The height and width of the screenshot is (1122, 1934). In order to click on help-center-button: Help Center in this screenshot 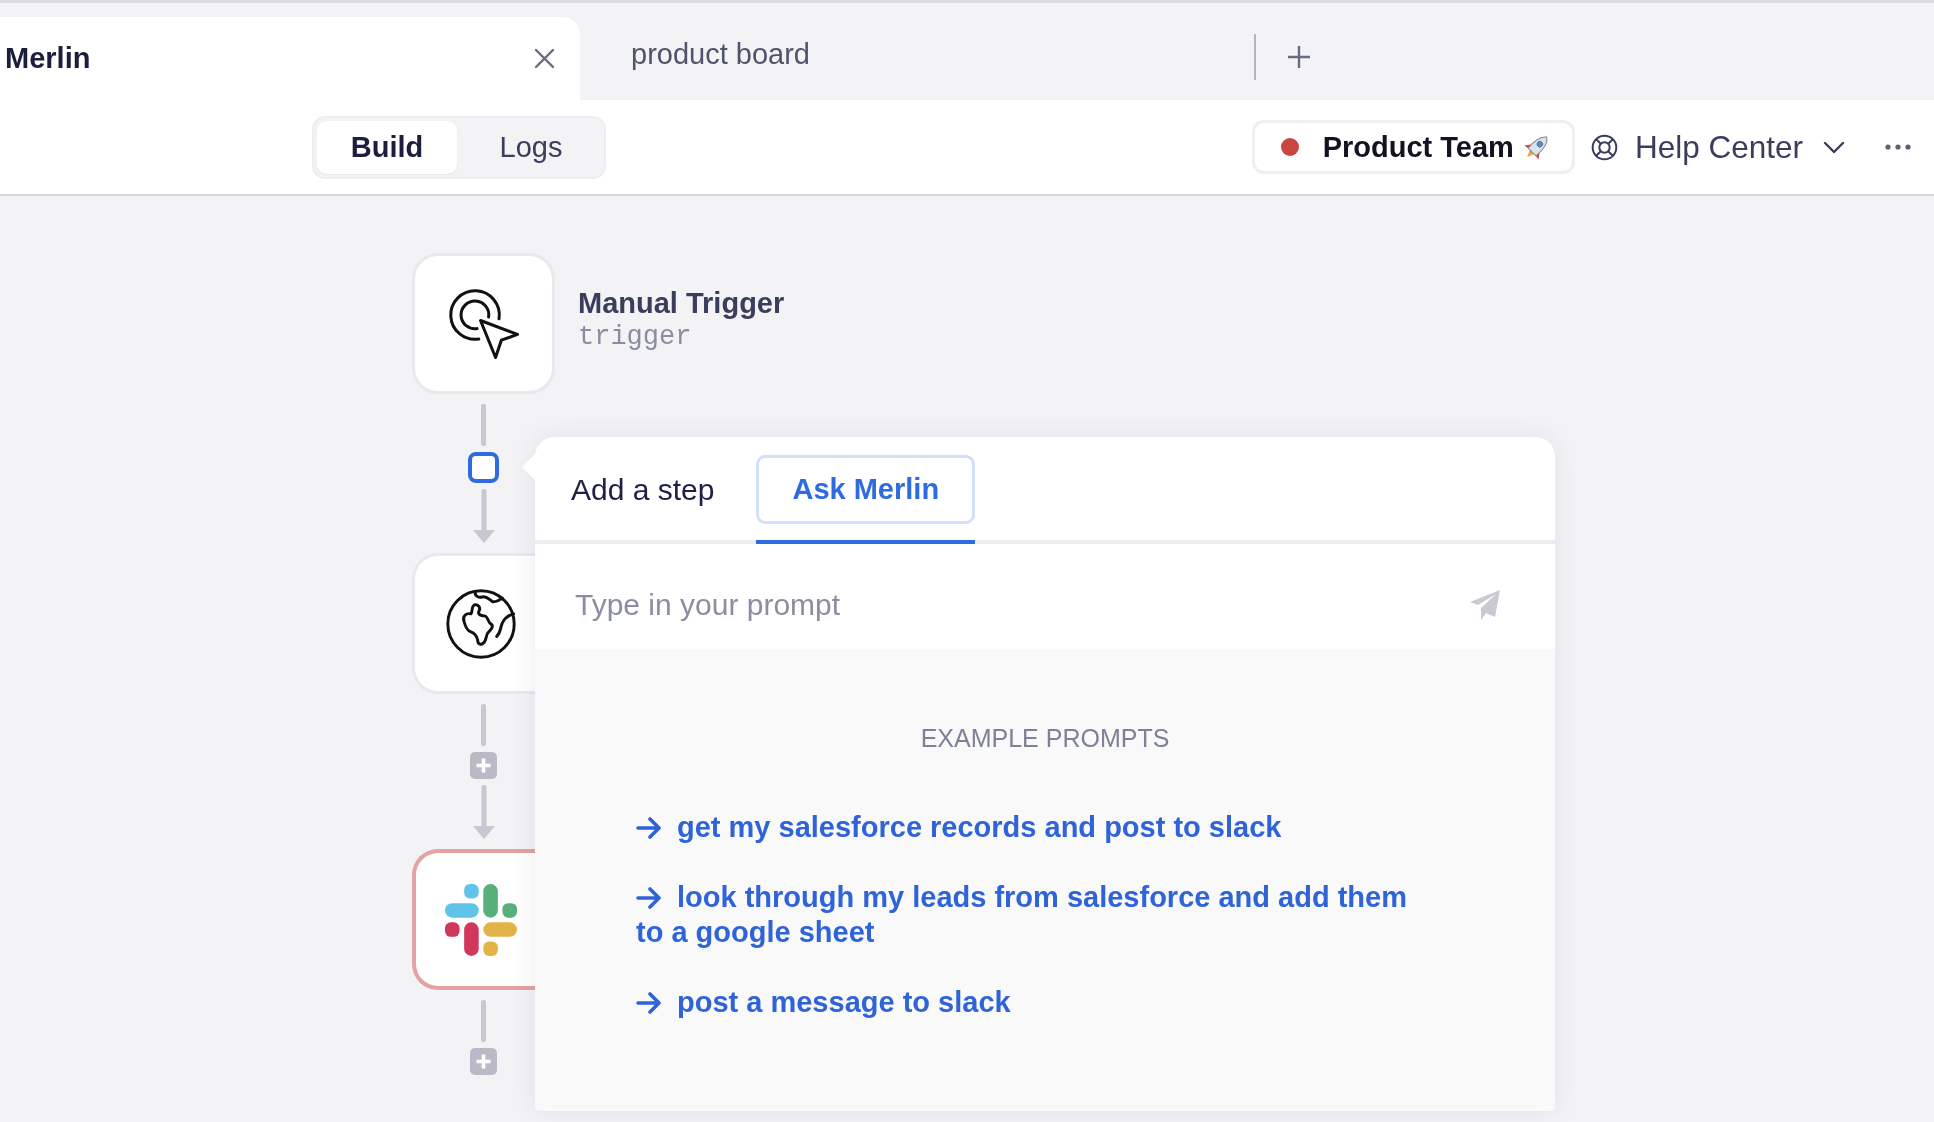, I will do `click(1717, 147)`.